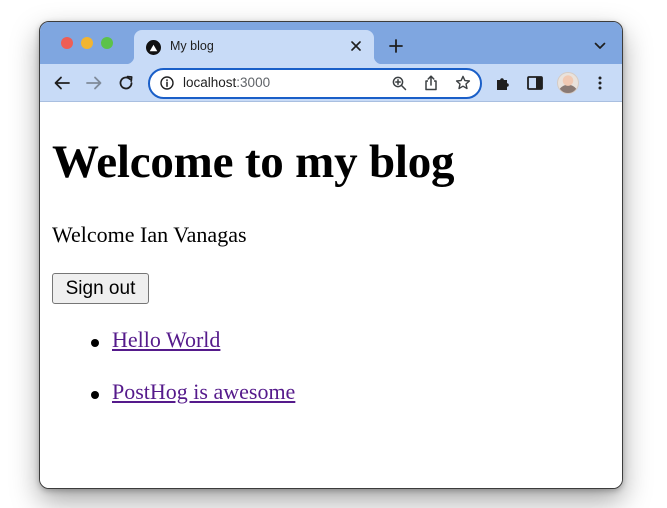 Image resolution: width=667 pixels, height=508 pixels. I want to click on url-port: :3000, so click(253, 82).